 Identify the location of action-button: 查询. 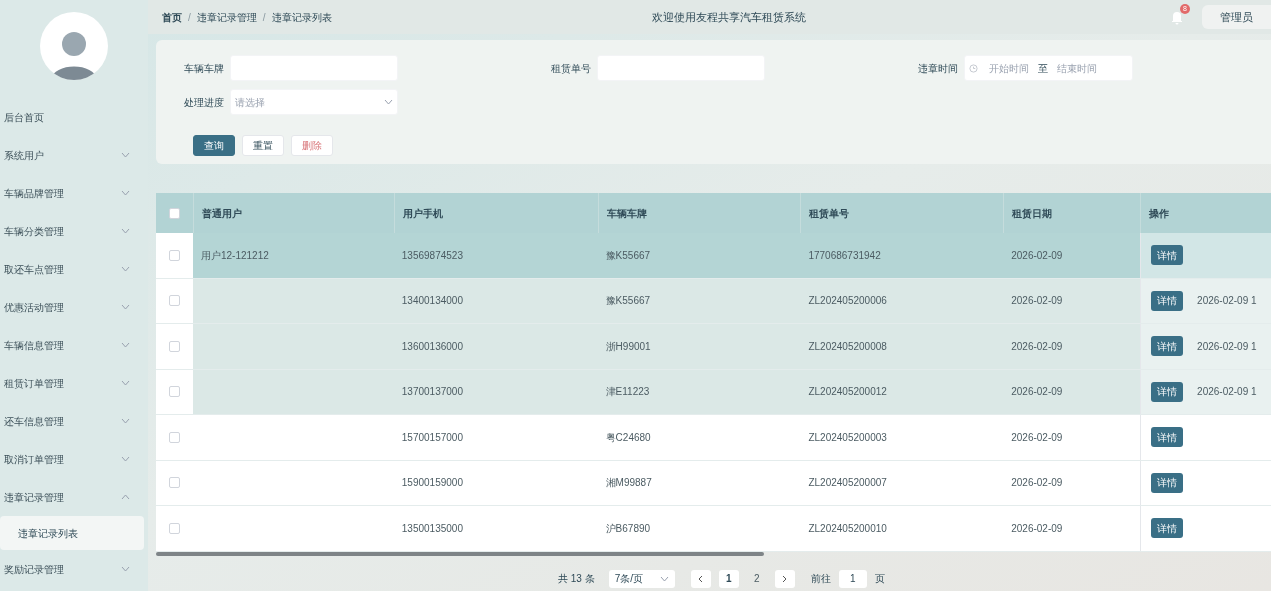
(214, 145).